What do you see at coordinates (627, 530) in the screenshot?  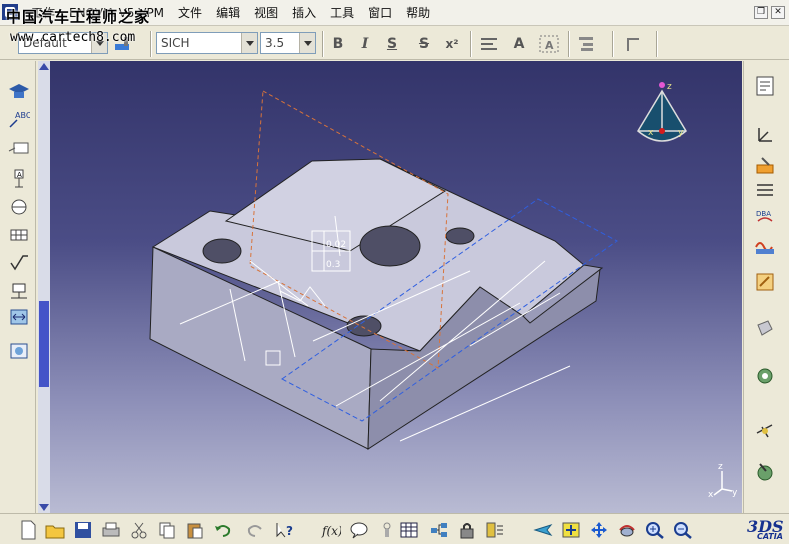 I see `rotate-icon` at bounding box center [627, 530].